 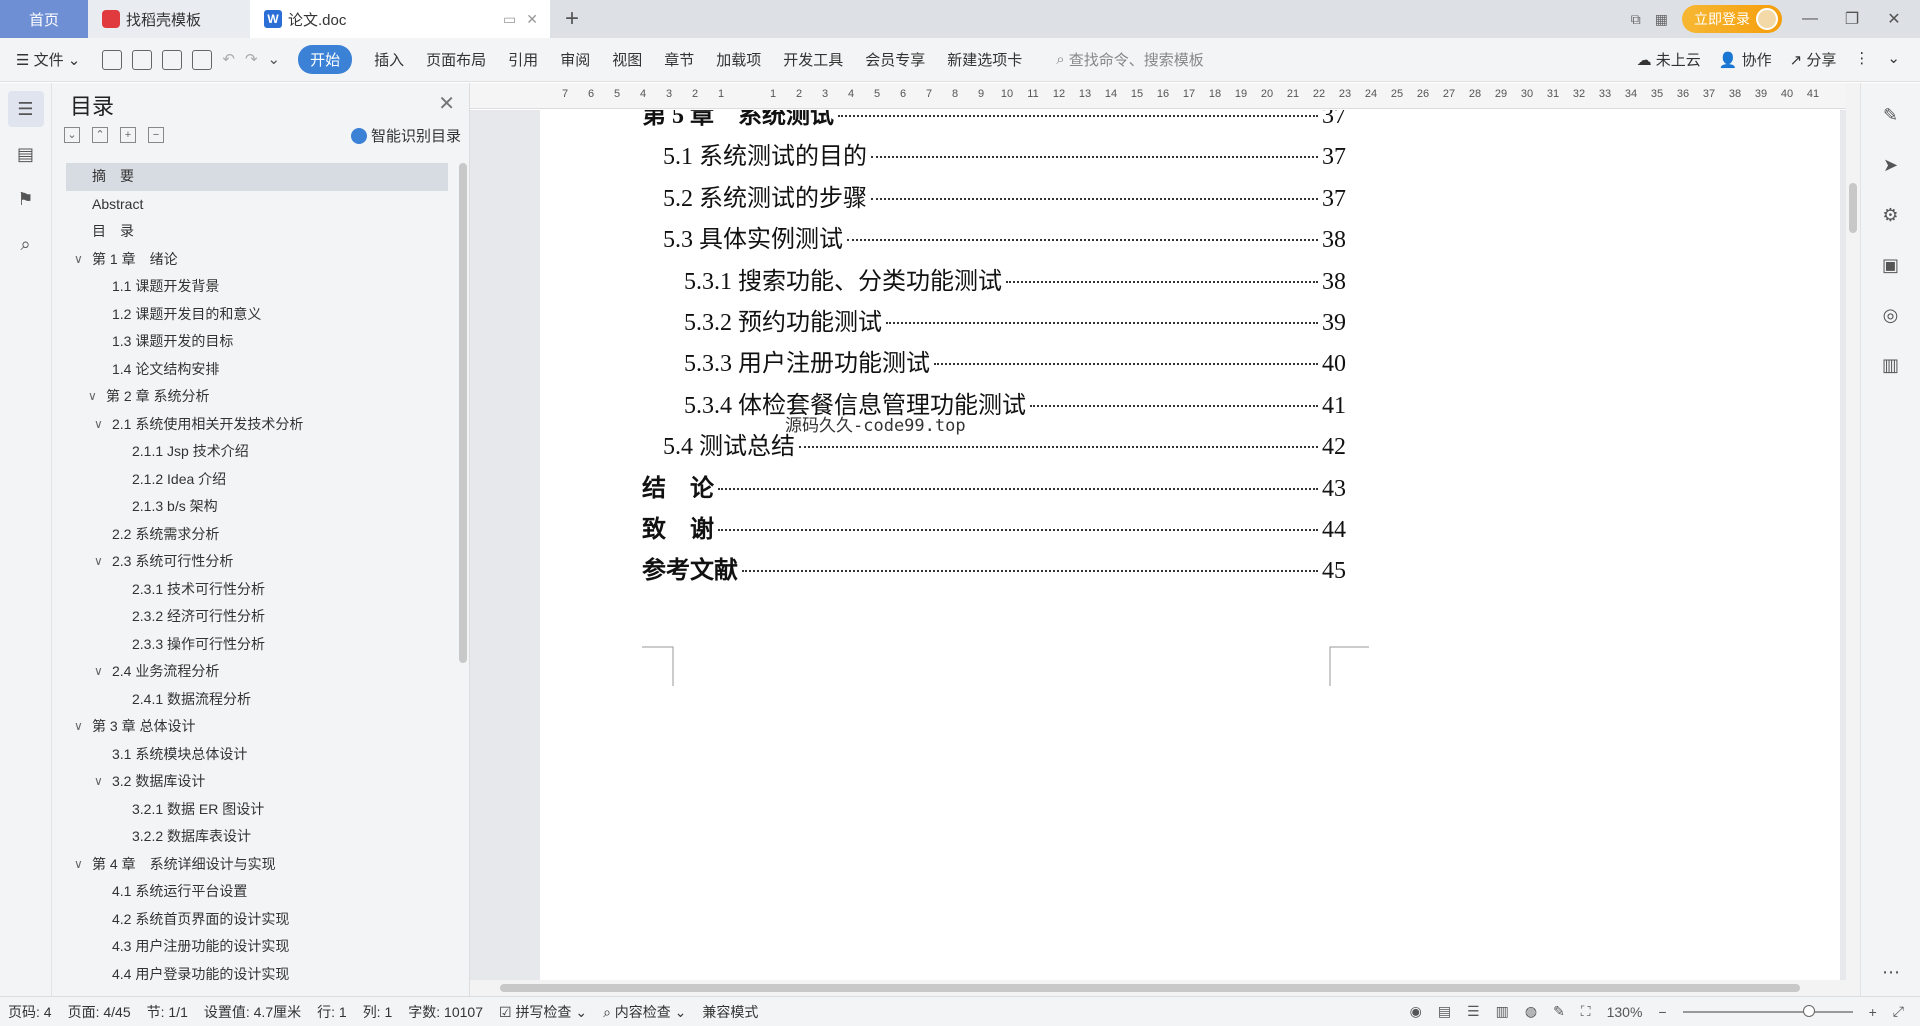 I want to click on close-window-icon: ✕, so click(x=1894, y=19).